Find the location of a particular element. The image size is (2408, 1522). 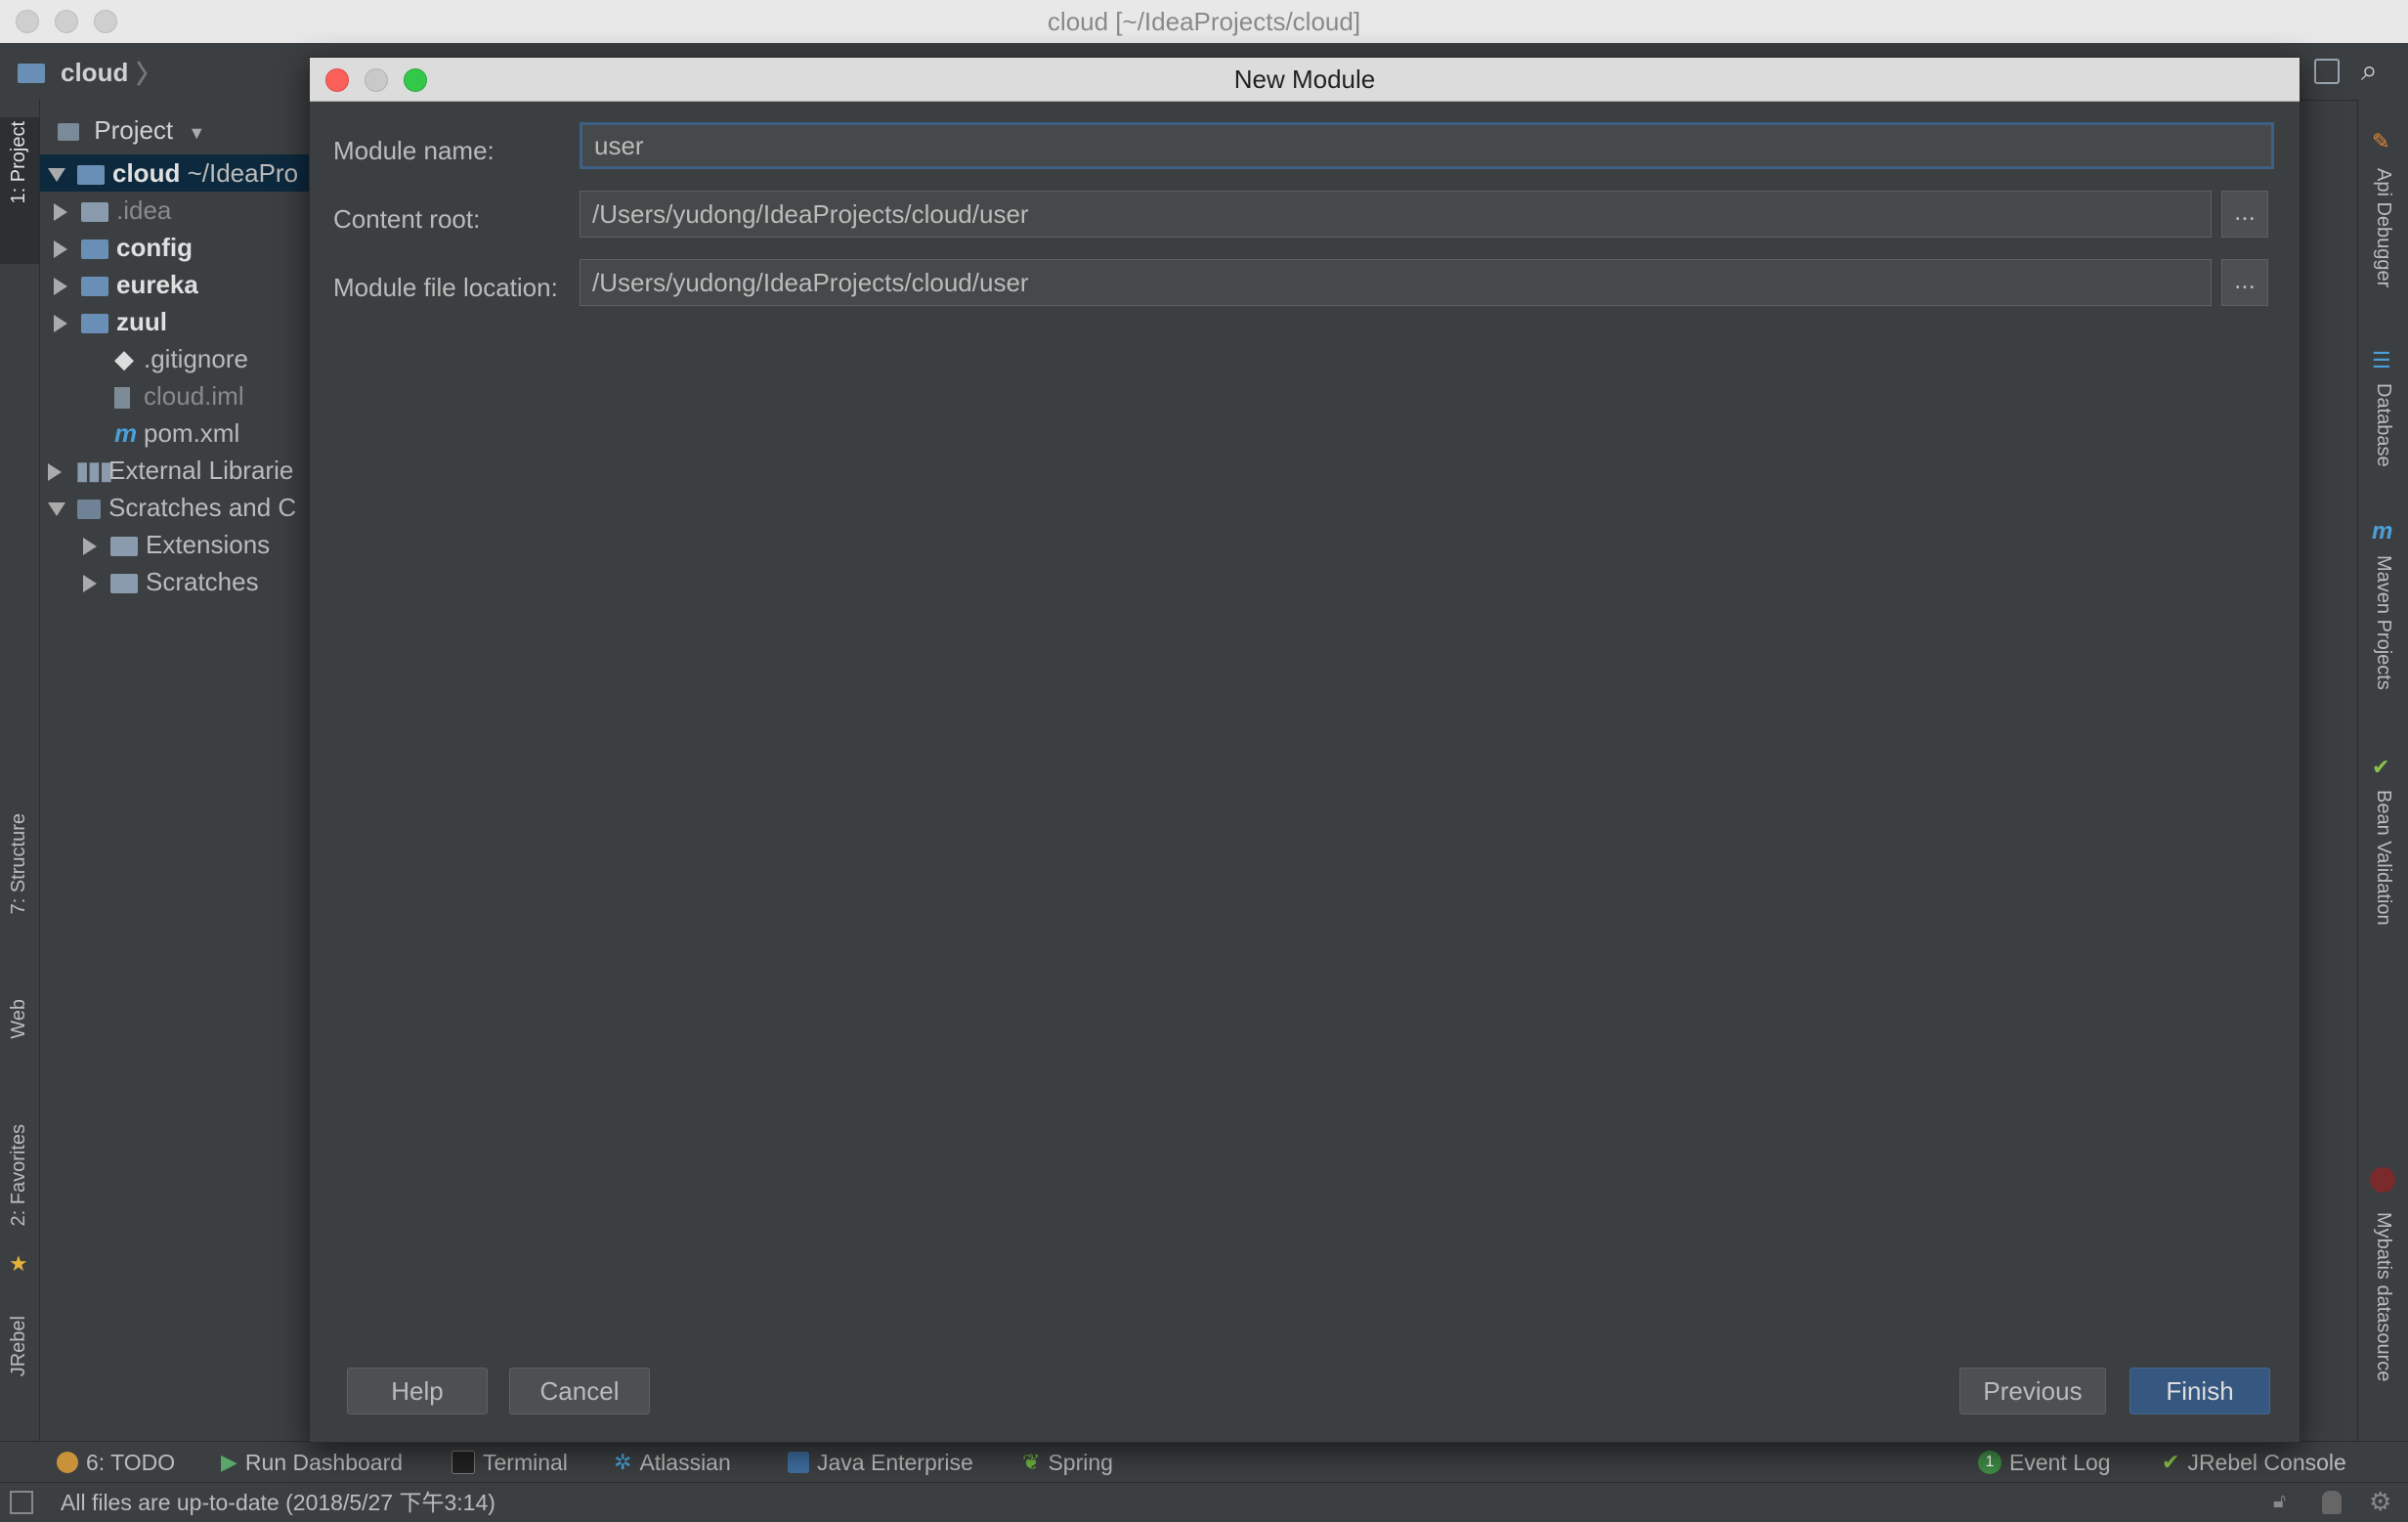

tree-item-scratches-consoles: Scratches and C is located at coordinates (168, 507).